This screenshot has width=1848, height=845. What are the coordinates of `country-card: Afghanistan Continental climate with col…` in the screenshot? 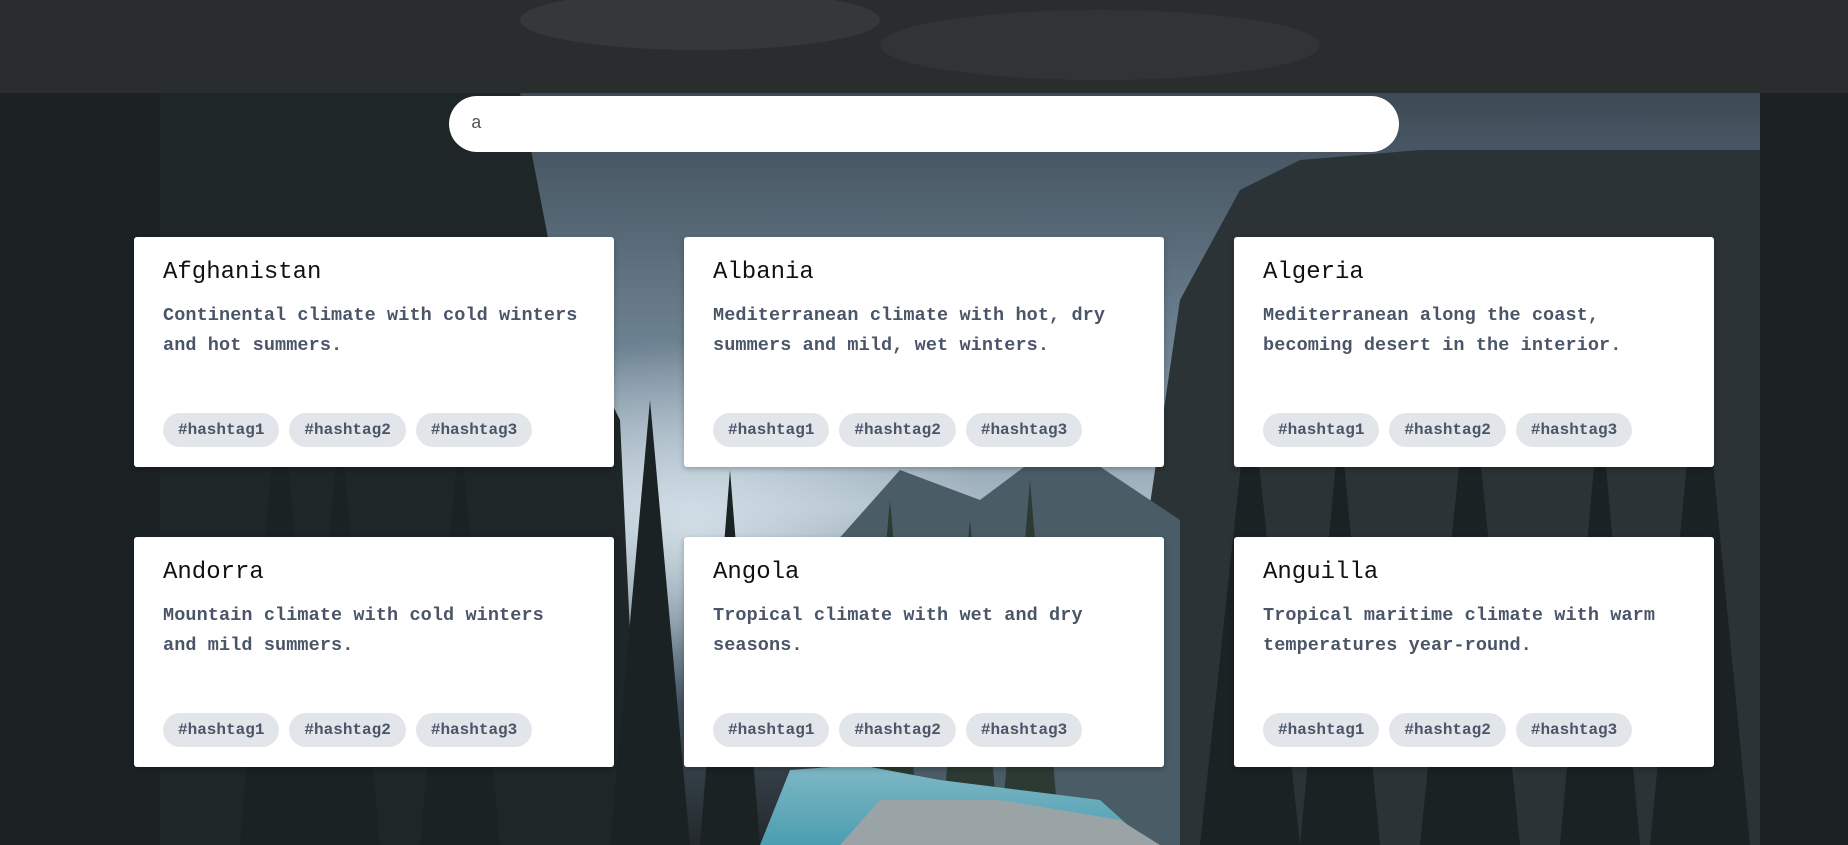 It's located at (374, 352).